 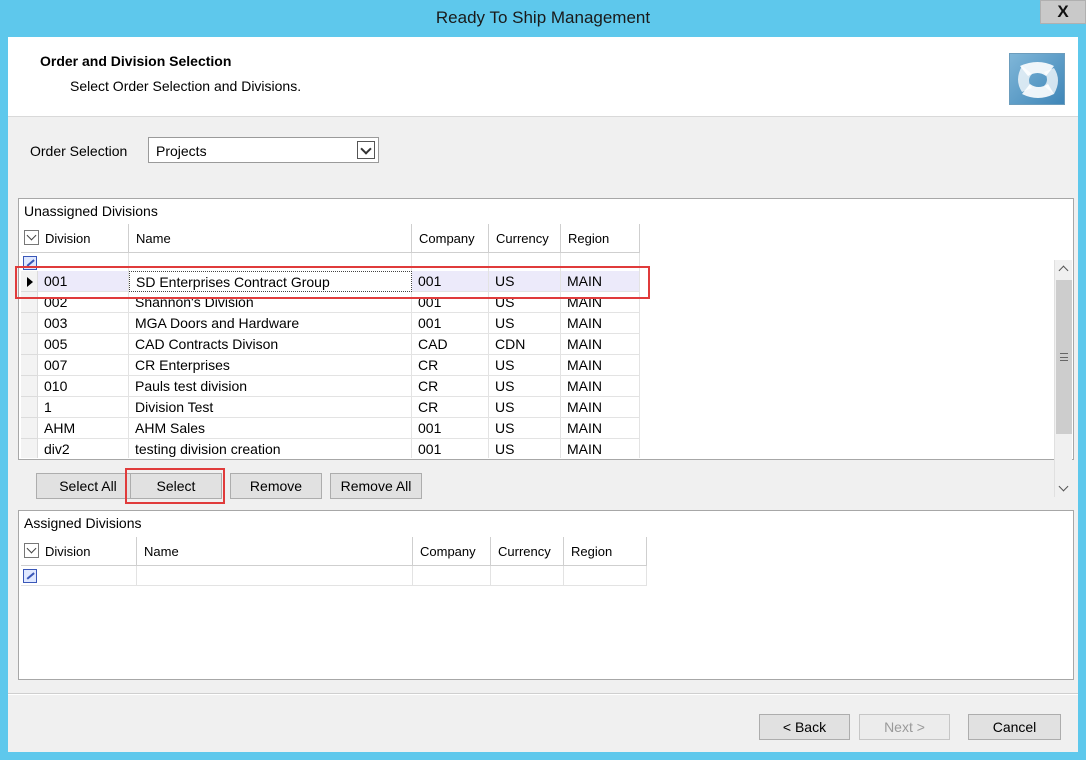 What do you see at coordinates (332, 282) in the screenshot?
I see `selected-row-highlight` at bounding box center [332, 282].